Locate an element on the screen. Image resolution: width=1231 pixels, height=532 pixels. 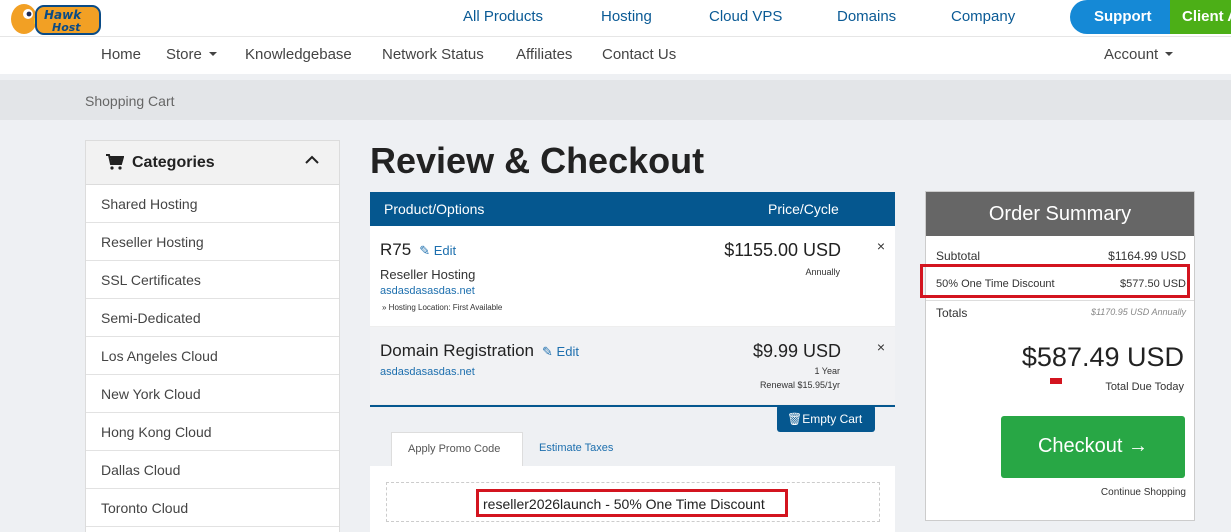
divider is located at coordinates (1060, 300).